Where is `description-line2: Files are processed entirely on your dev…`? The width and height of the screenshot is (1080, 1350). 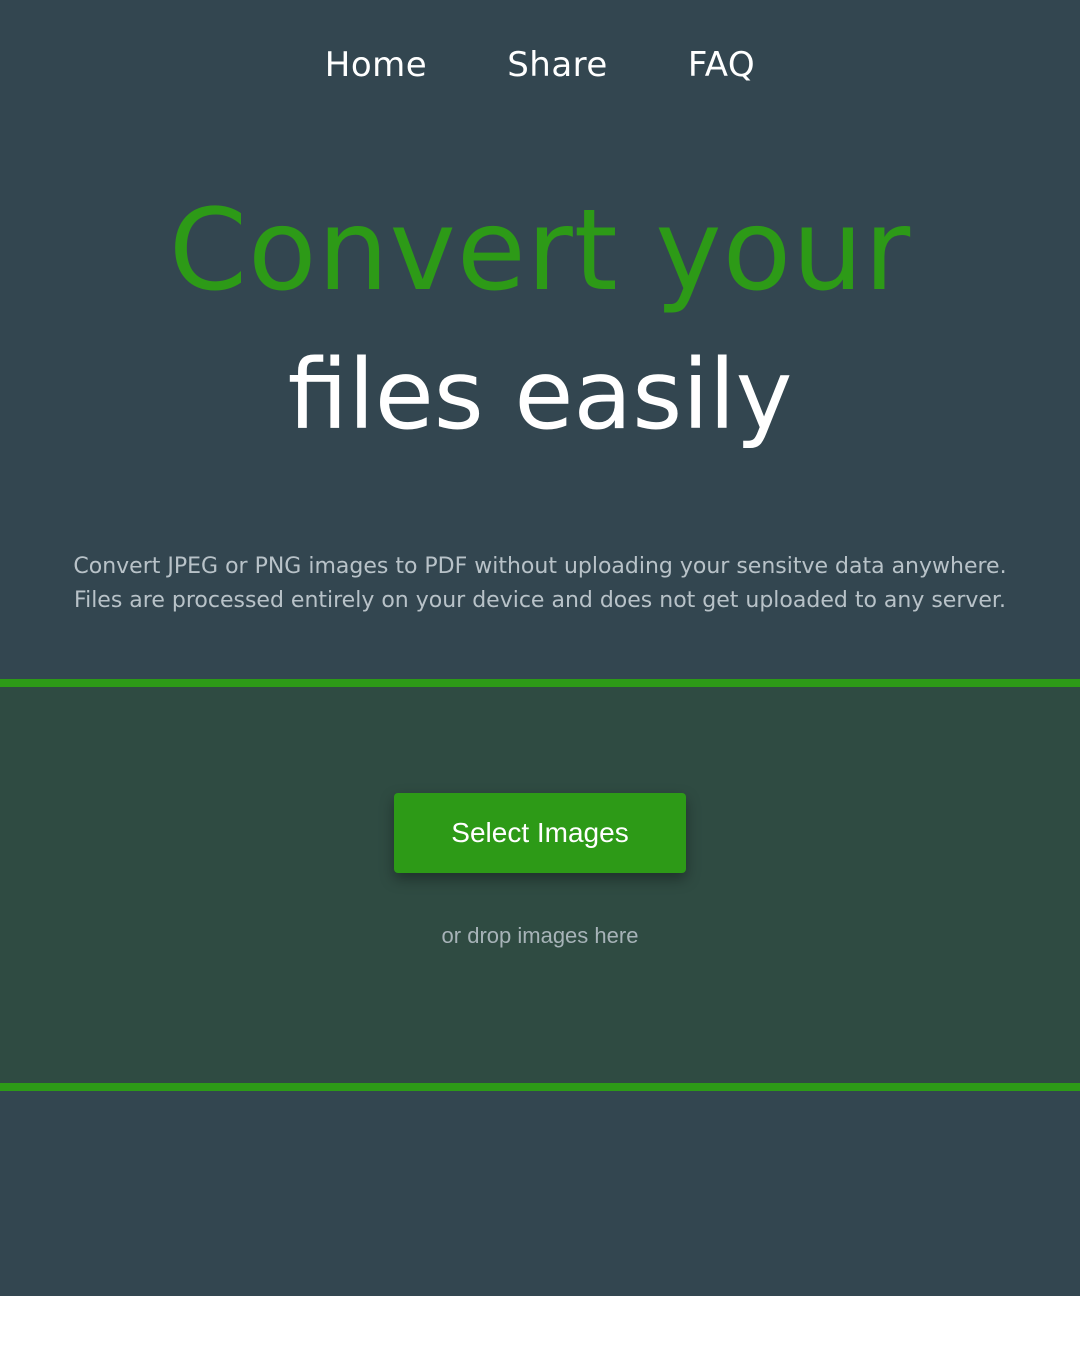
description-line2: Files are processed entirely on your dev… is located at coordinates (540, 600).